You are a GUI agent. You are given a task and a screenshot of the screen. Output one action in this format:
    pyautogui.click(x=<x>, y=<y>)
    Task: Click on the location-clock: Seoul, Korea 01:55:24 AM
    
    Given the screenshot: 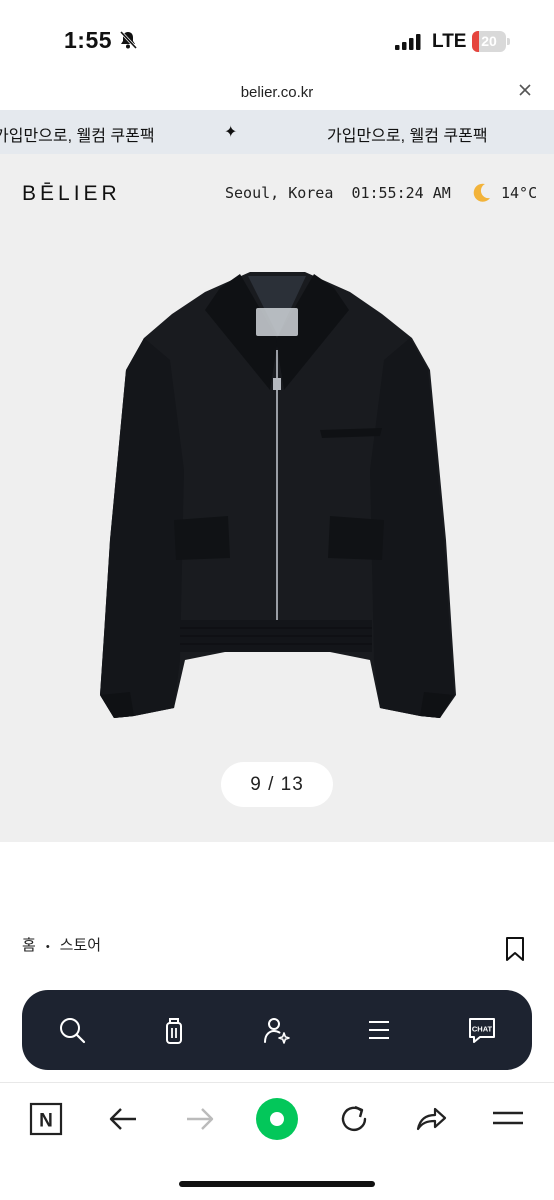 What is the action you would take?
    pyautogui.click(x=338, y=193)
    